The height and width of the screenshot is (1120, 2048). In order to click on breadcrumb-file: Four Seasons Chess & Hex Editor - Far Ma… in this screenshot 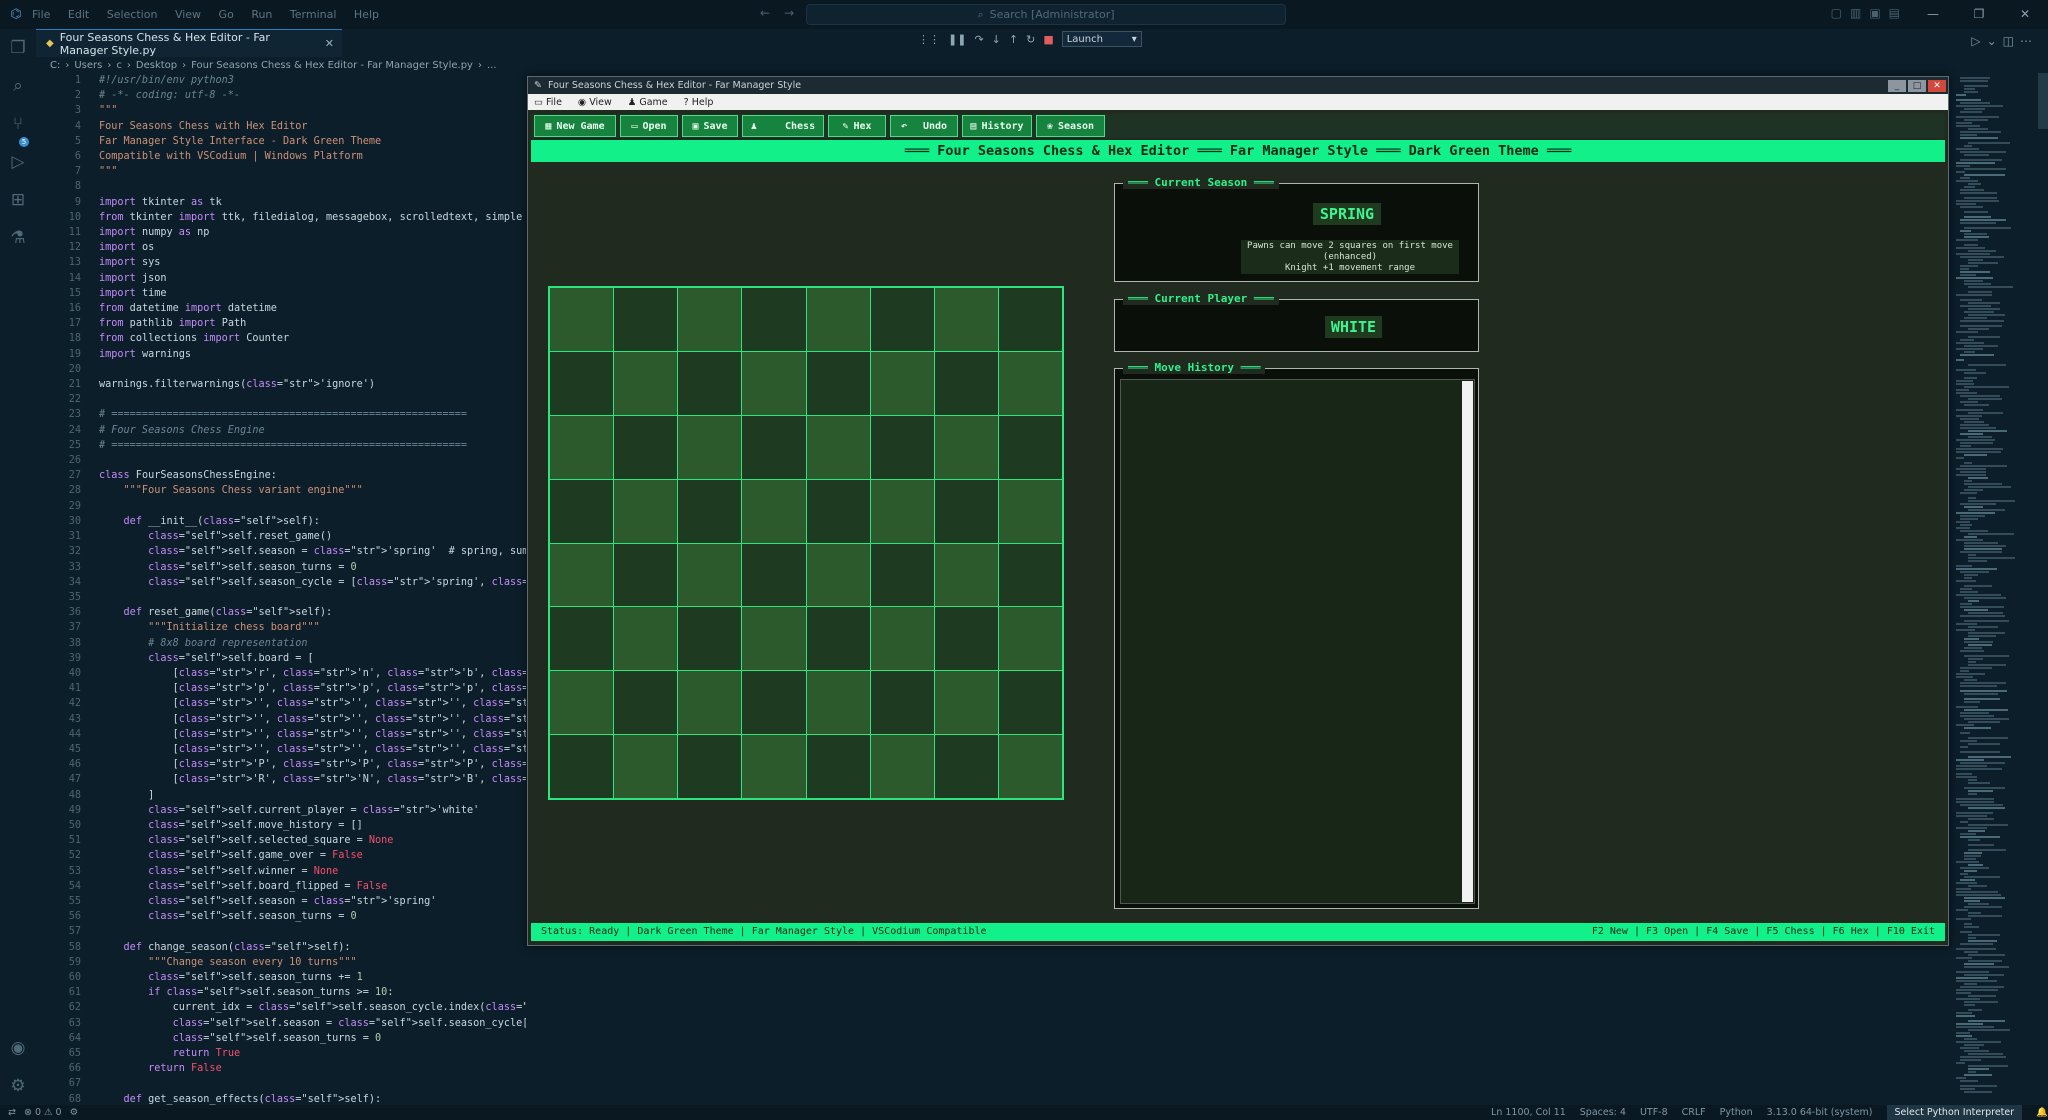, I will do `click(332, 65)`.